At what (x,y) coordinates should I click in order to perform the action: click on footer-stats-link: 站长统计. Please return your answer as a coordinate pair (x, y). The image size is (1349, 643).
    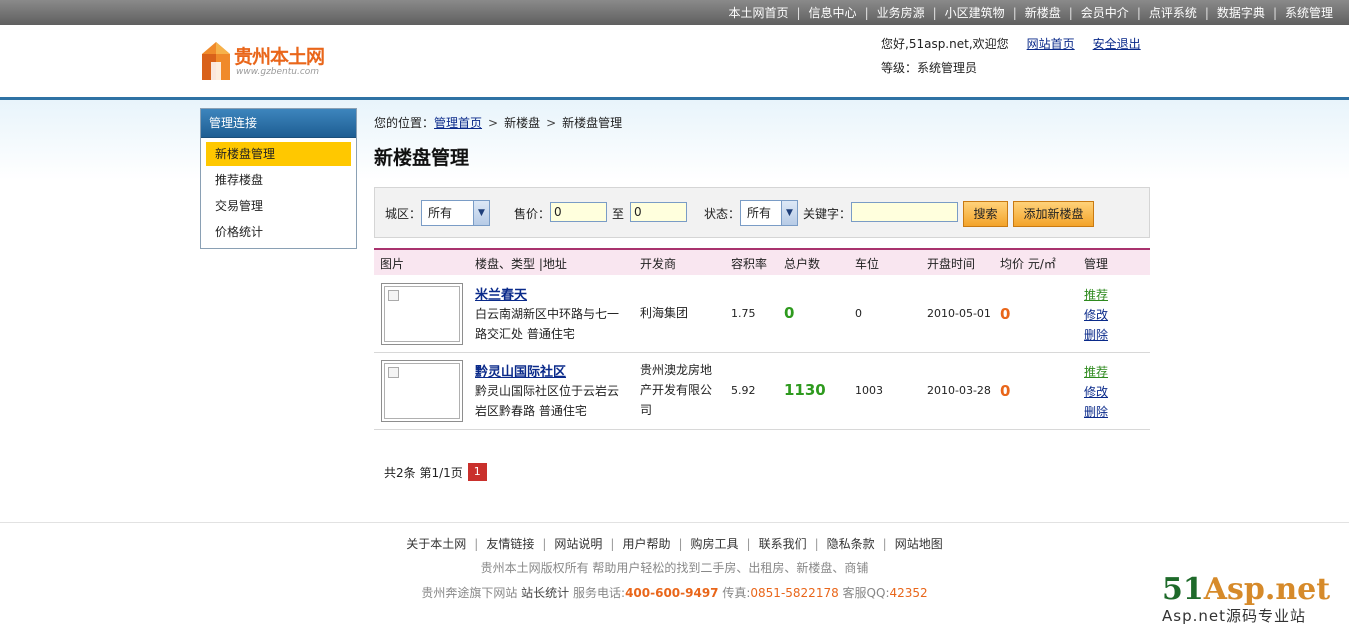
    Looking at the image, I should click on (545, 593).